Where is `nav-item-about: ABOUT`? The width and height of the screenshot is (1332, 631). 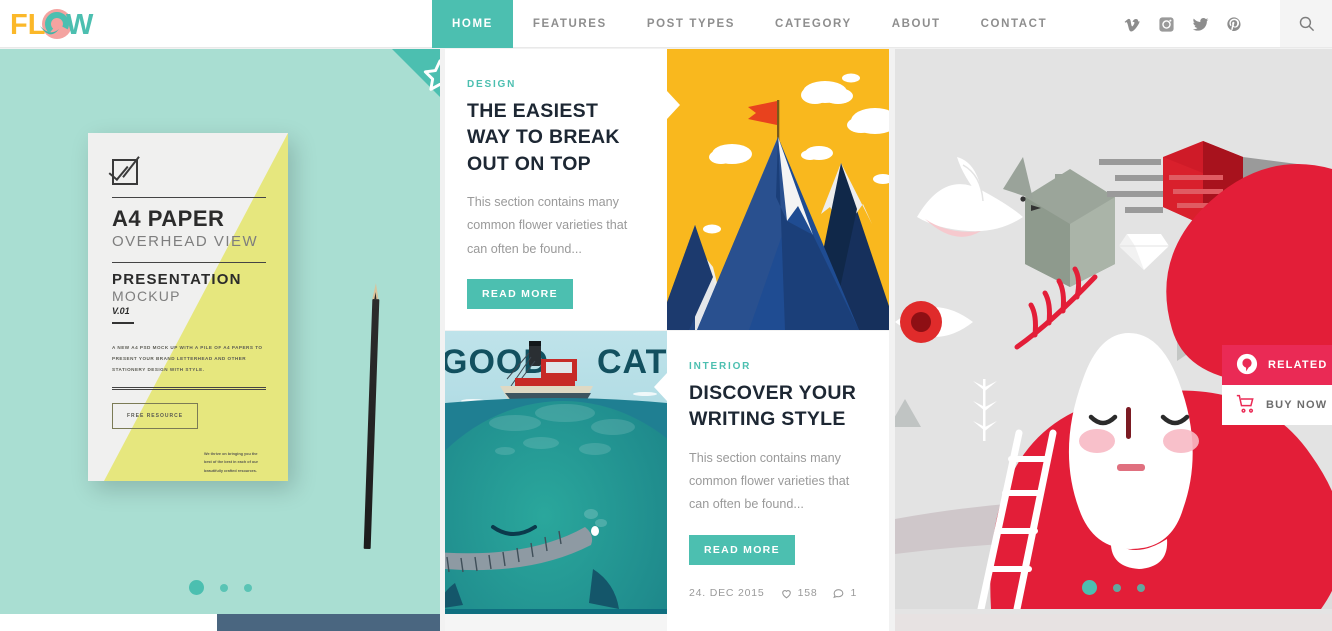
nav-item-about: ABOUT is located at coordinates (916, 24).